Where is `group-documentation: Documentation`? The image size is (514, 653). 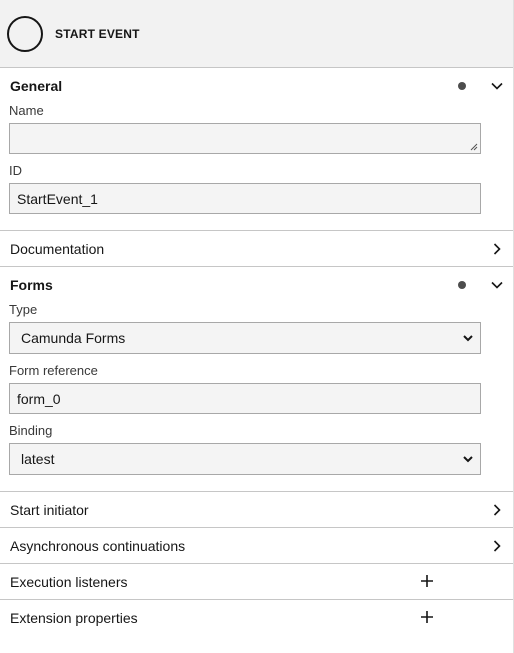
group-documentation: Documentation is located at coordinates (256, 249).